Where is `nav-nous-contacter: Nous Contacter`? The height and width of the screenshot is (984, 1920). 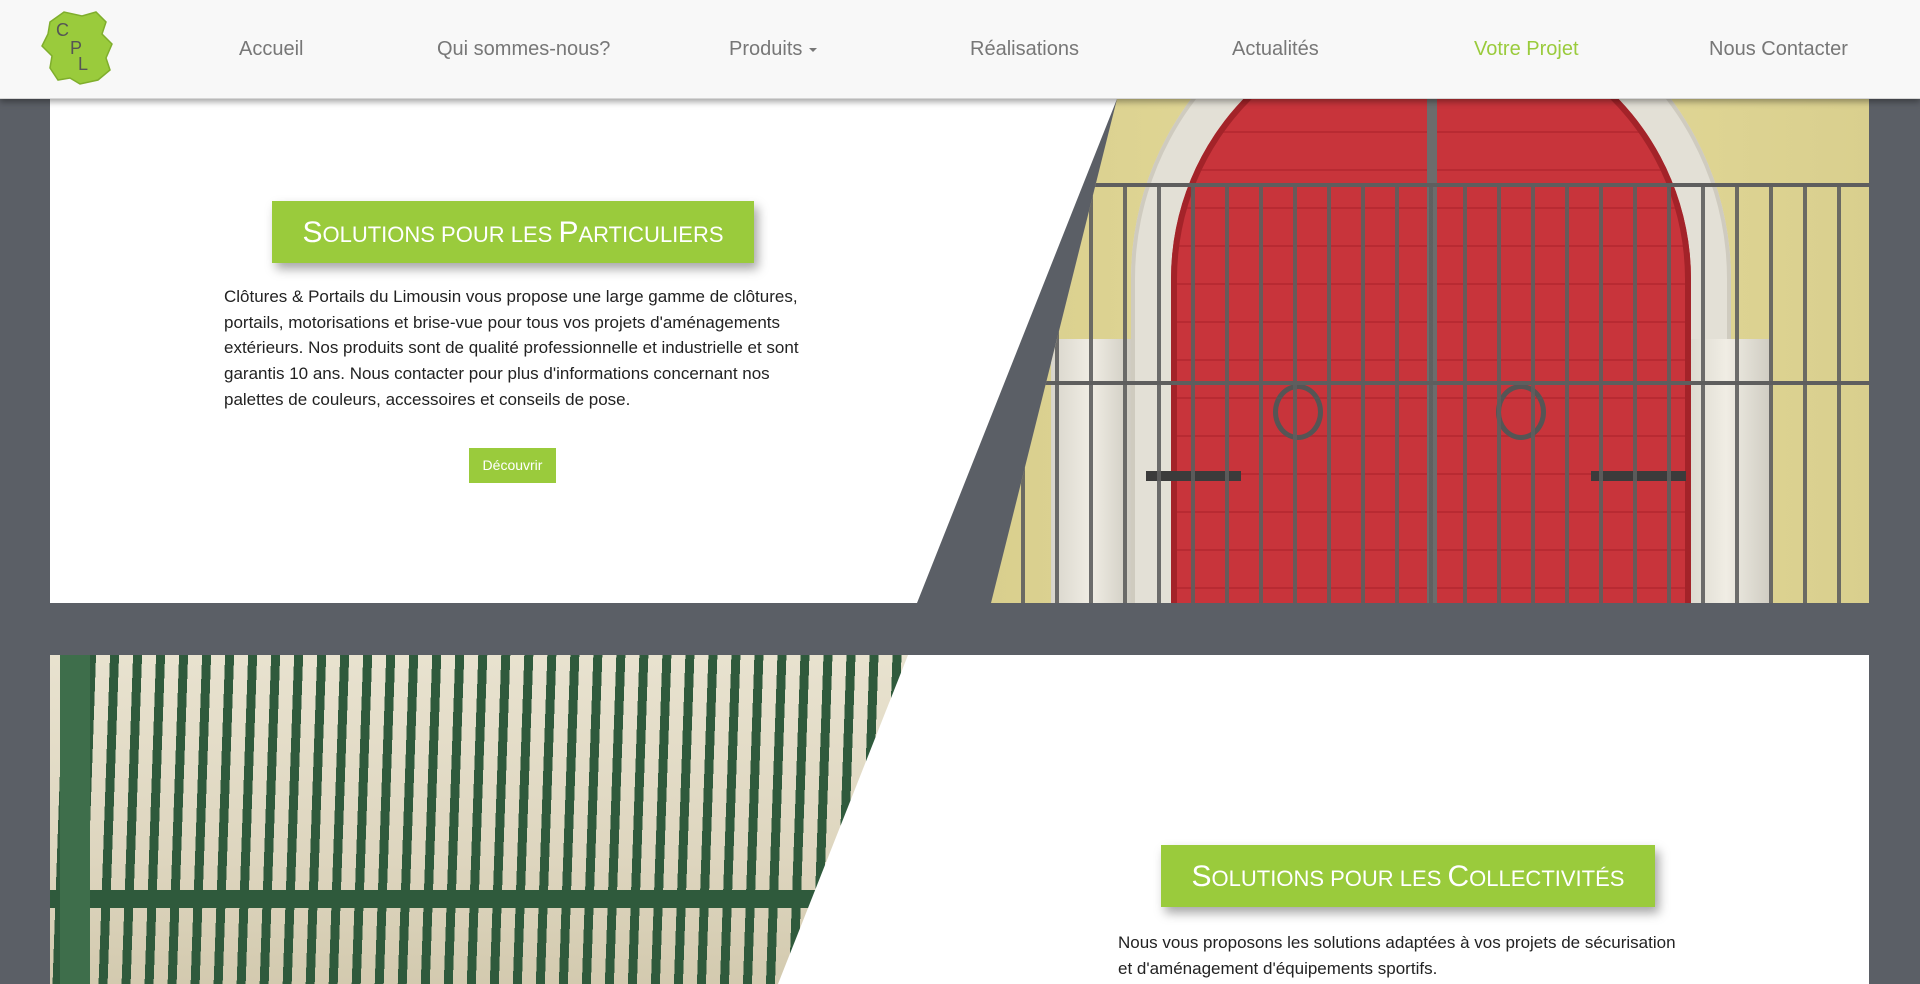
nav-nous-contacter: Nous Contacter is located at coordinates (1778, 49).